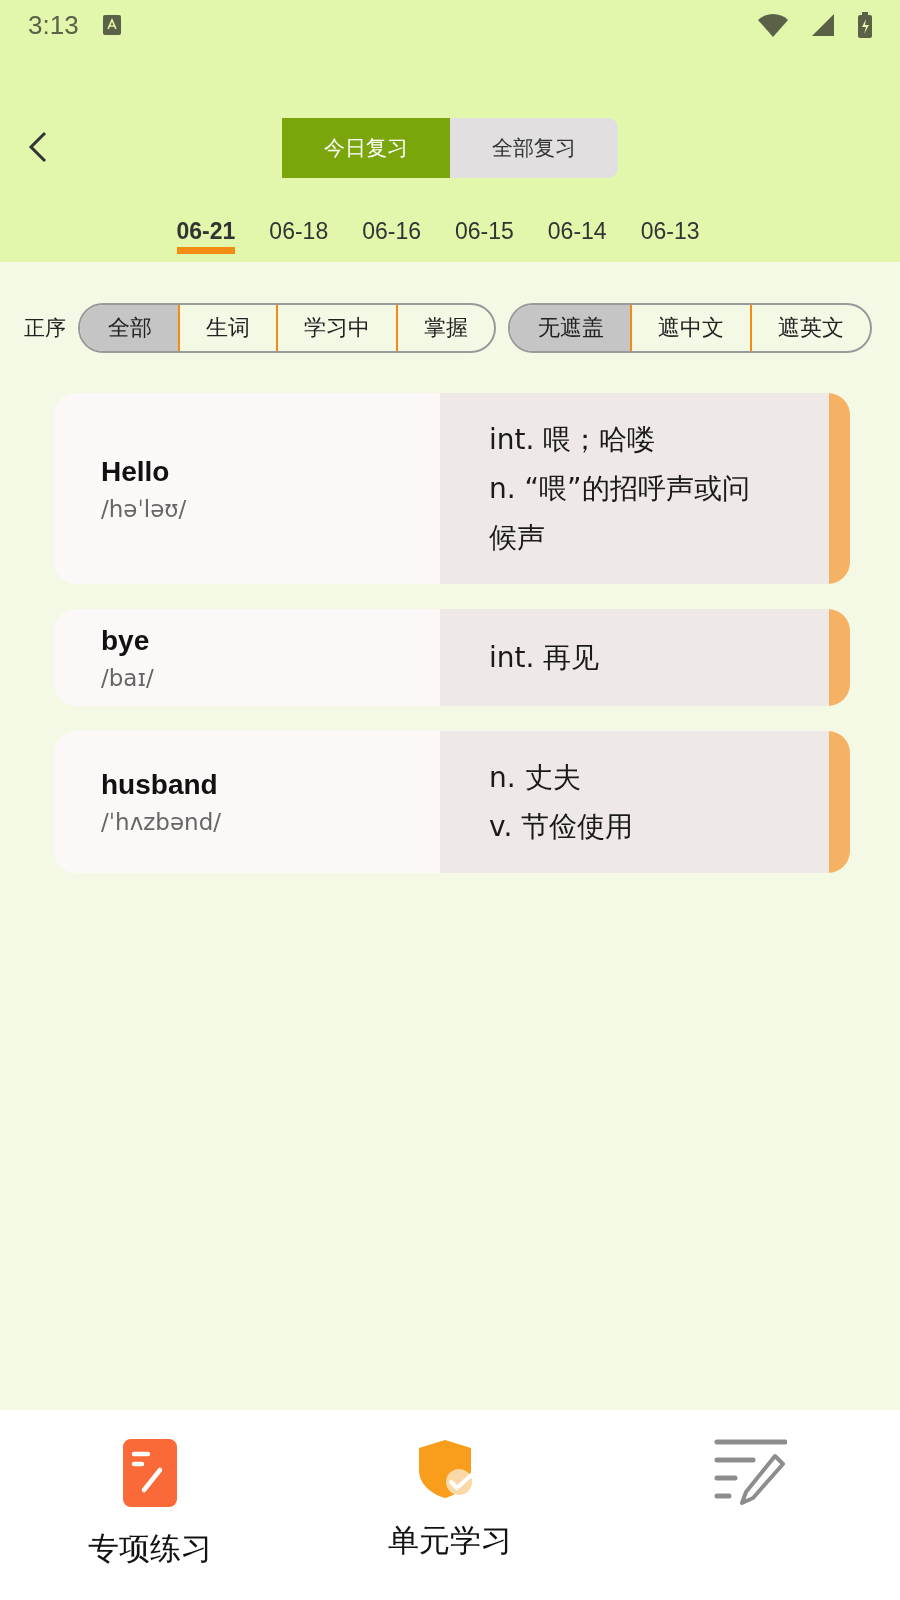 Image resolution: width=900 pixels, height=1600 pixels. I want to click on word-text: Hello, so click(136, 471).